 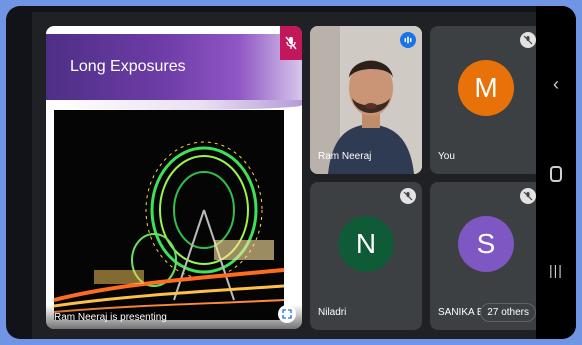 I want to click on participant-tile-ram-neeraj: Ram Neeraj, so click(x=366, y=100).